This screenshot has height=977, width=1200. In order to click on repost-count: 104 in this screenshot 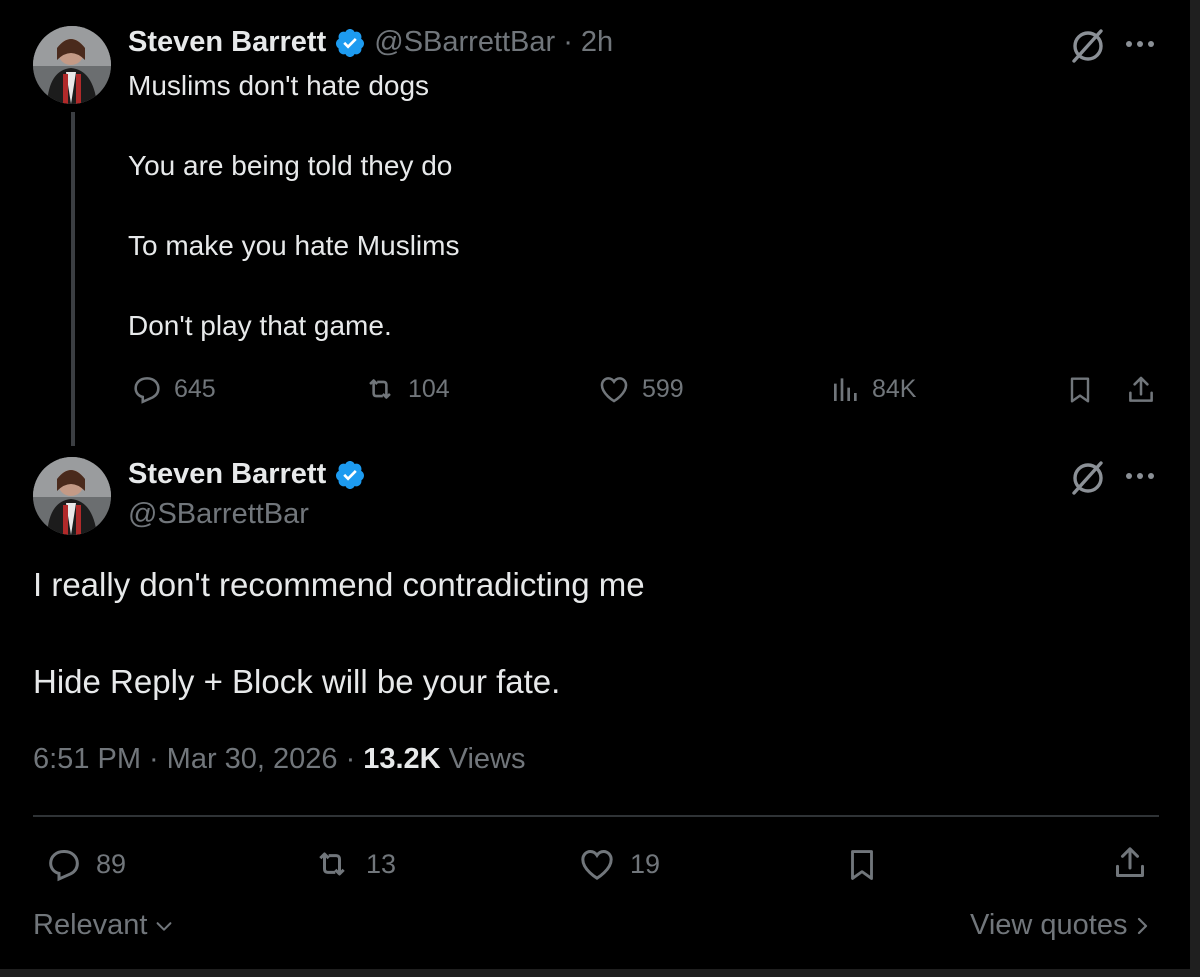, I will do `click(429, 388)`.